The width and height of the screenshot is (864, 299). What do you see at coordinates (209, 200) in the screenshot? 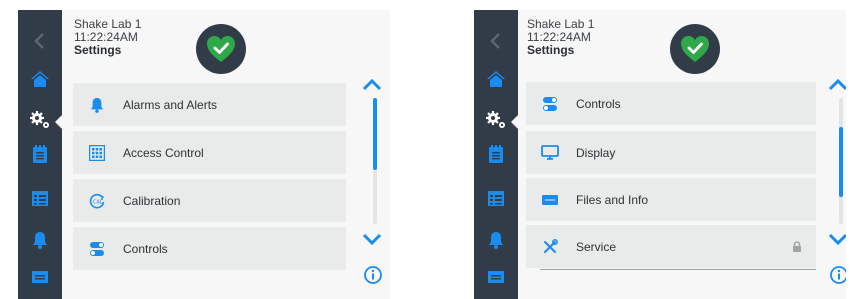
I see `menu-item-calibration: CAL Calibration` at bounding box center [209, 200].